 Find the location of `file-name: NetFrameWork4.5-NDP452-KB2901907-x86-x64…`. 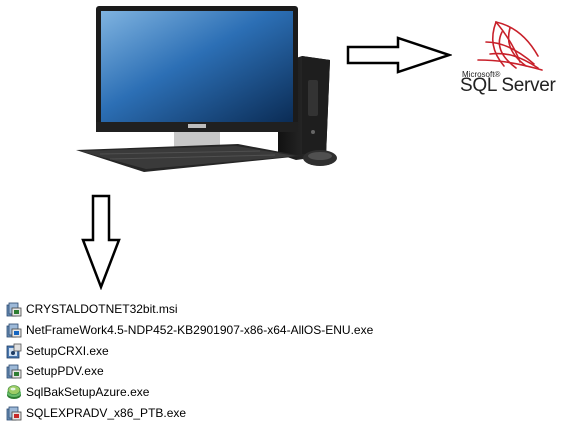

file-name: NetFrameWork4.5-NDP452-KB2901907-x86-x64… is located at coordinates (200, 330).